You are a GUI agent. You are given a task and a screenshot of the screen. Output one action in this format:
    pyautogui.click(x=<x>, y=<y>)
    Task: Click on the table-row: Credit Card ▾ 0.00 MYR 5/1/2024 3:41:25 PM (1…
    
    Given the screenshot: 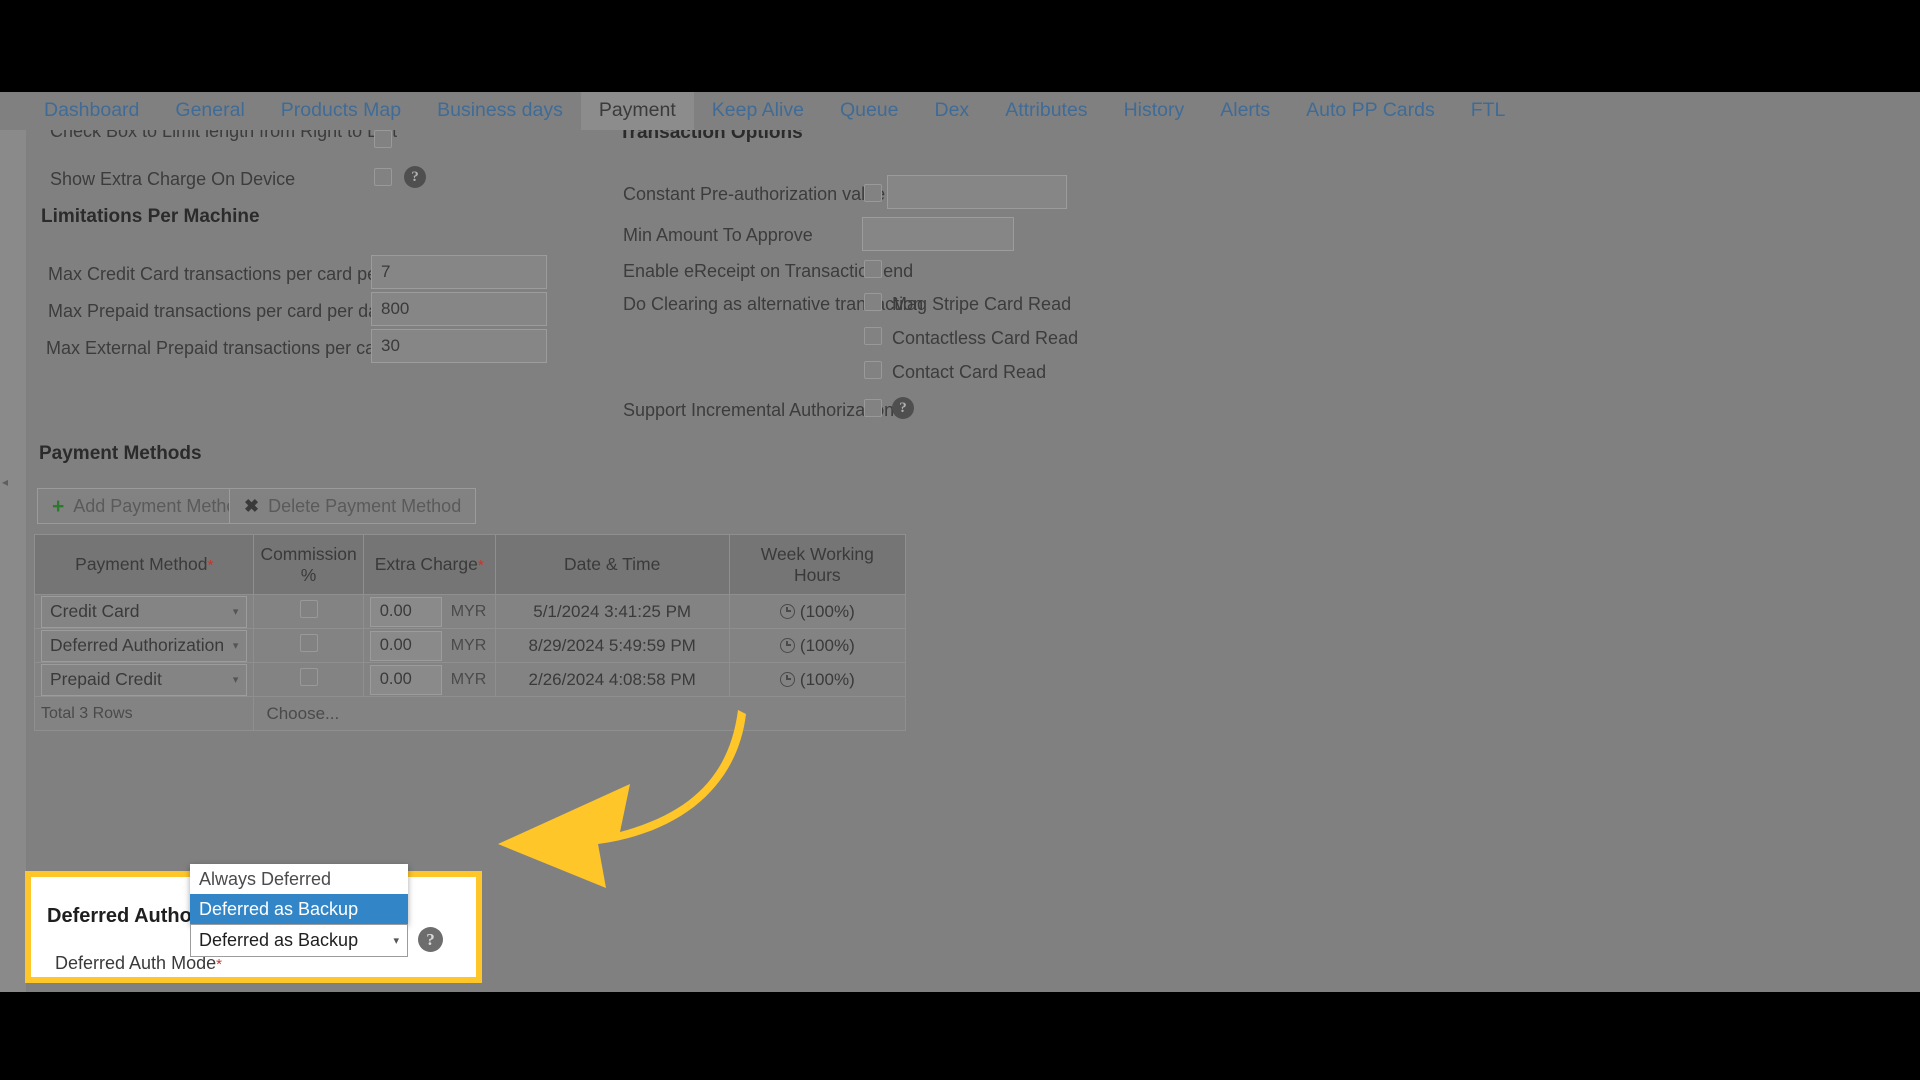 What is the action you would take?
    pyautogui.click(x=470, y=611)
    